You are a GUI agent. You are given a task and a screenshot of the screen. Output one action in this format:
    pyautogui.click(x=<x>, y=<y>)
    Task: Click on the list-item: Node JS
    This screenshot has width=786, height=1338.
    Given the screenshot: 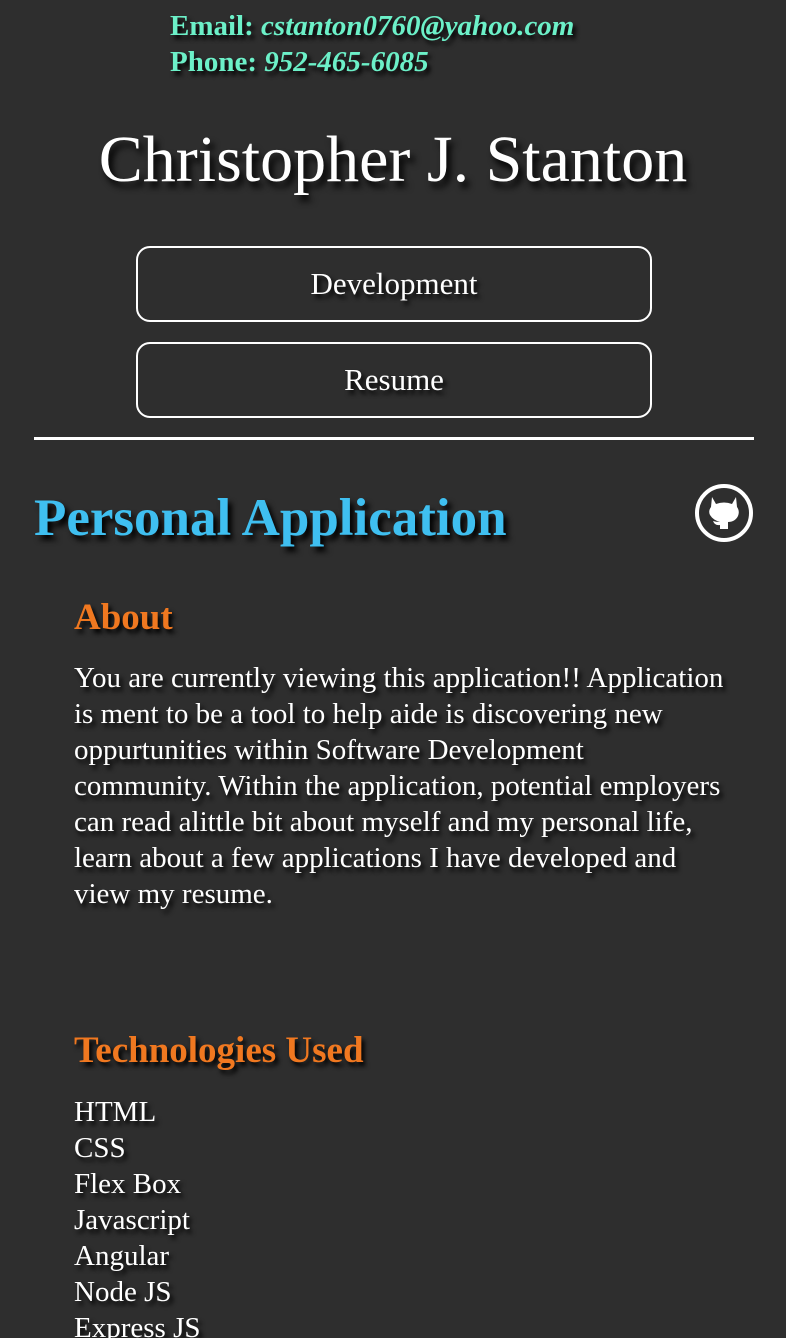 What is the action you would take?
    pyautogui.click(x=123, y=1292)
    